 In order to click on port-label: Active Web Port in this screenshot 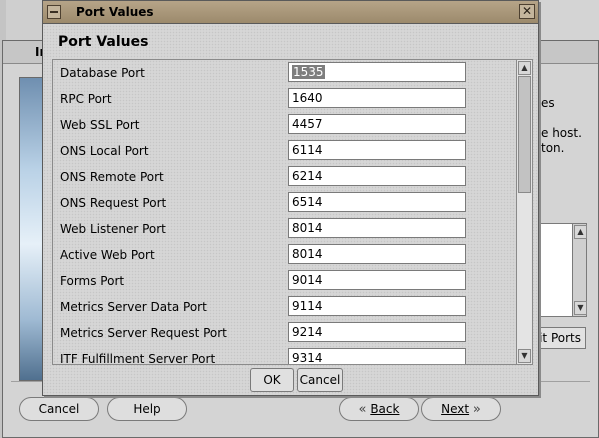, I will do `click(107, 255)`.